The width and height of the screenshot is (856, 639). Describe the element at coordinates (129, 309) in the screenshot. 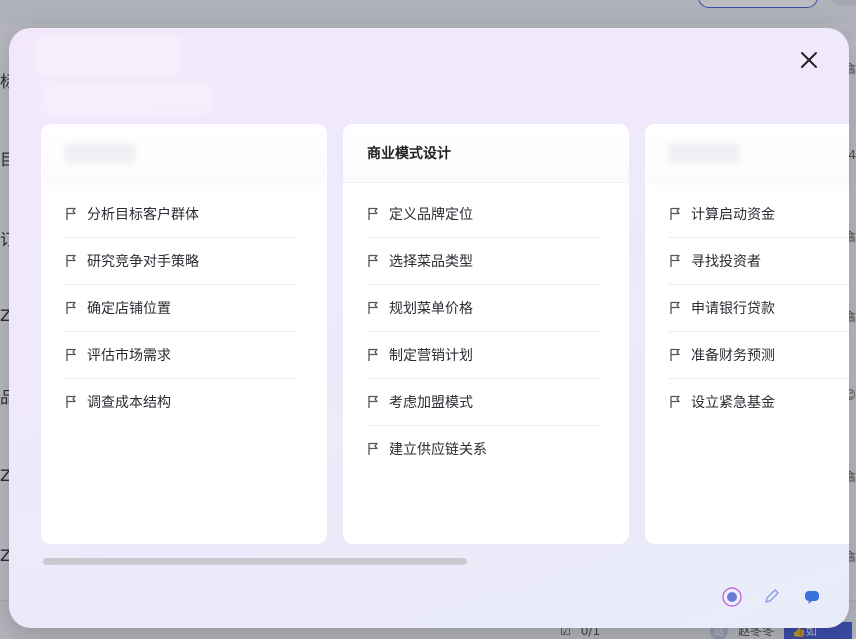

I see `item-label: 确定店铺位置` at that location.